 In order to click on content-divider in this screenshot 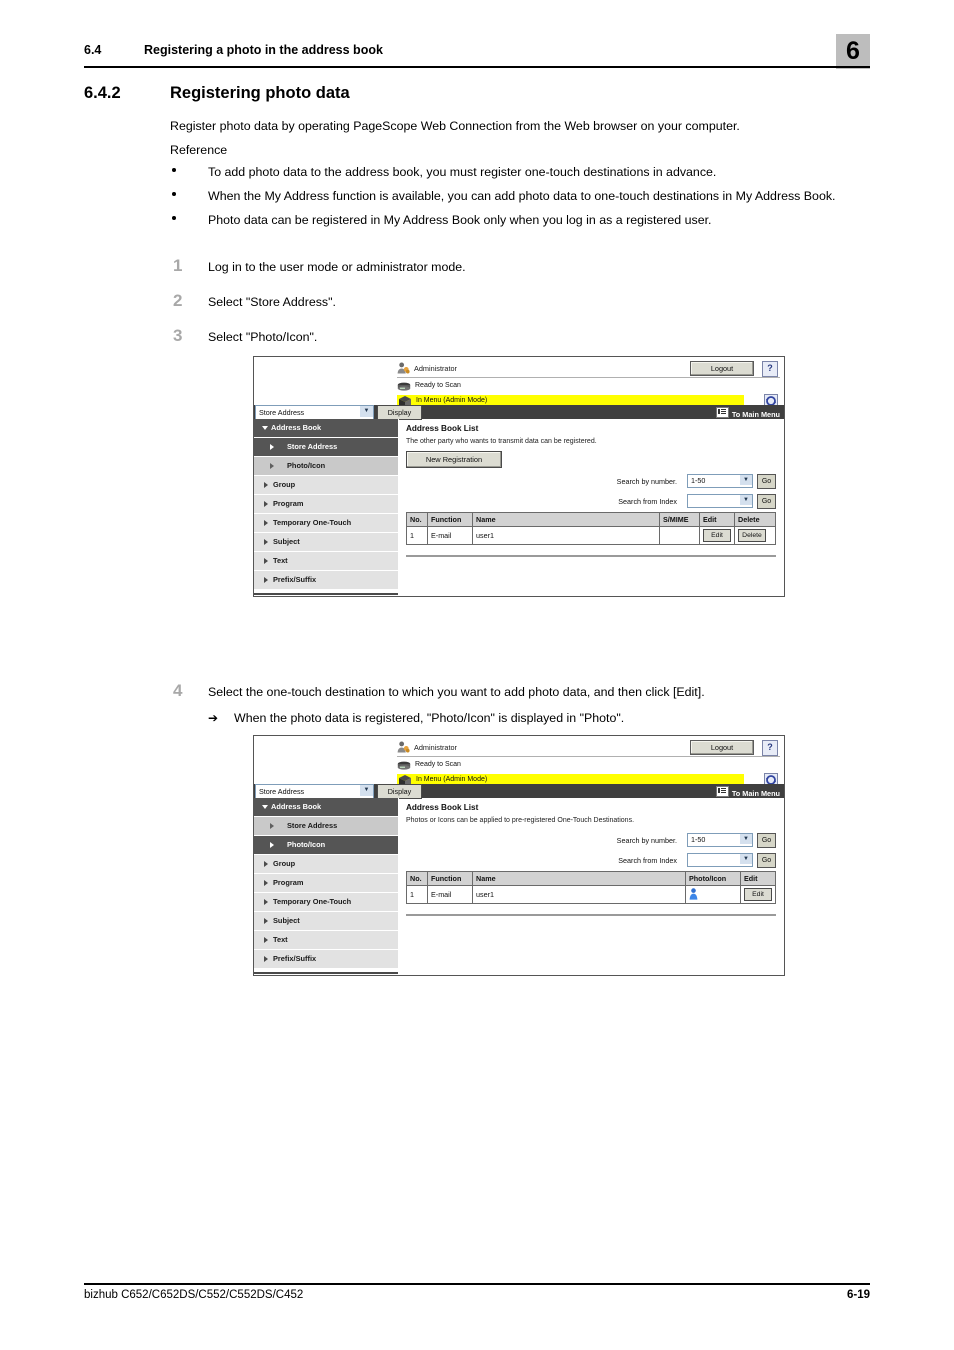, I will do `click(591, 556)`.